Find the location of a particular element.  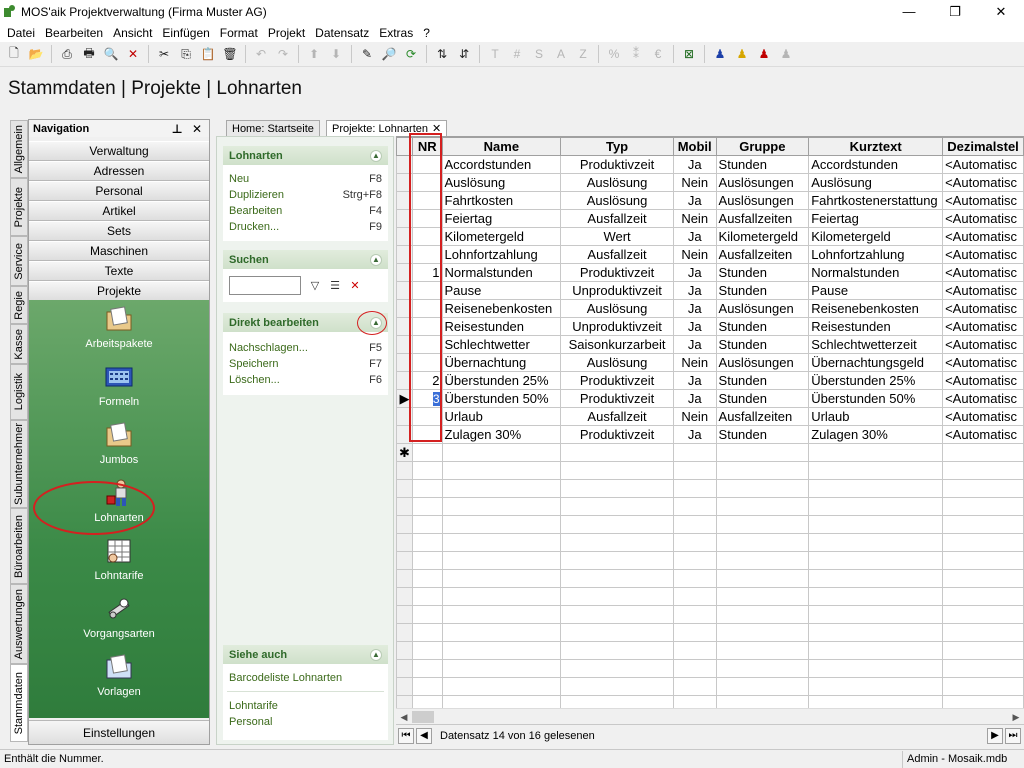

scroll-right-icon: ▶ is located at coordinates (1016, 717).